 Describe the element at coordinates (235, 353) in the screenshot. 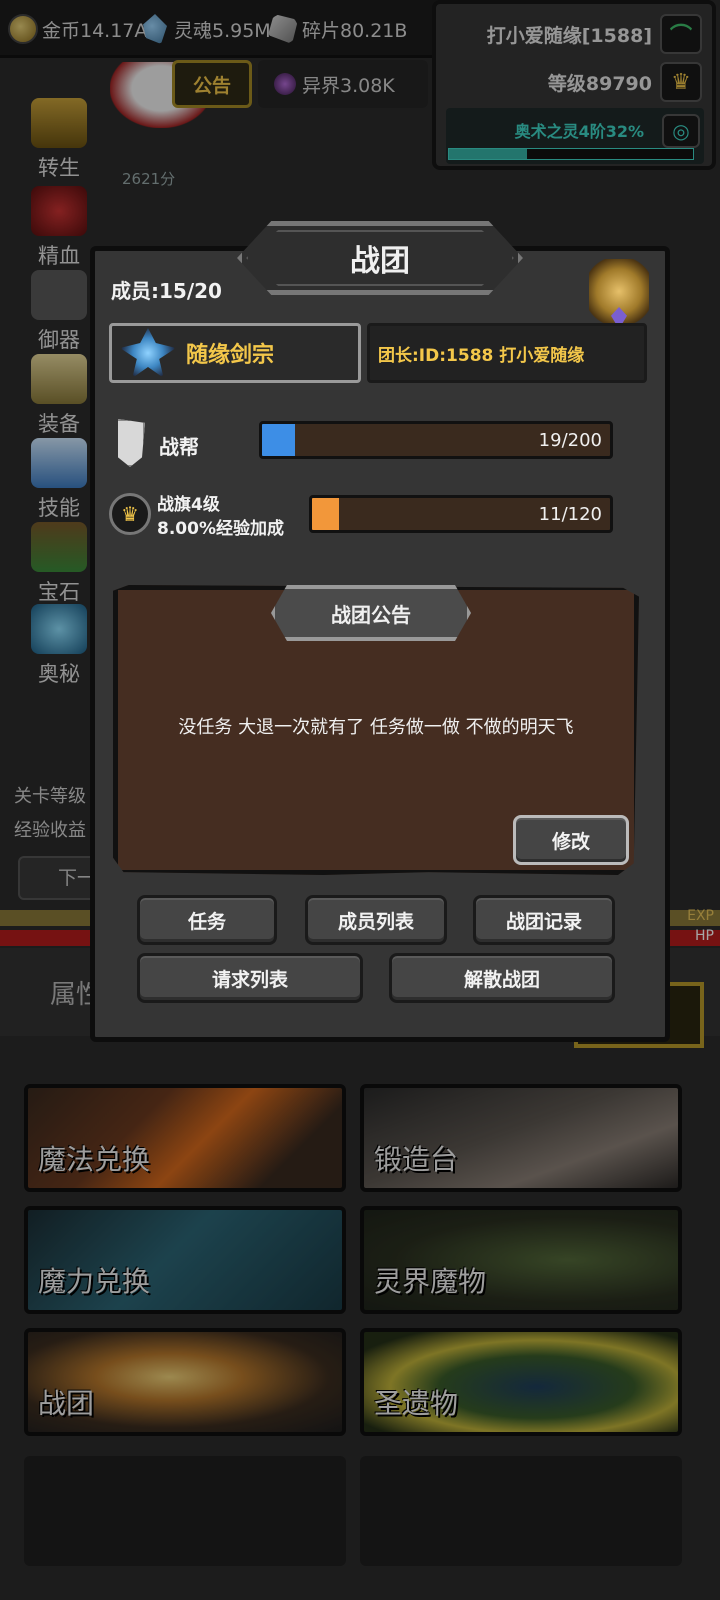

I see `guild-name-panel: 随缘剑宗` at that location.